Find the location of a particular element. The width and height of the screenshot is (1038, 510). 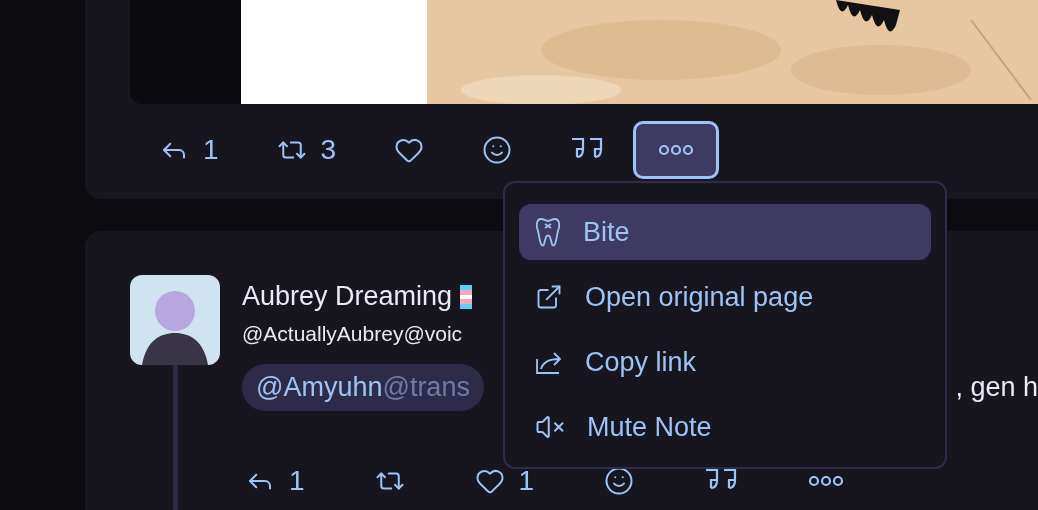

author-name: Aubrey Dreaming is located at coordinates (347, 296).